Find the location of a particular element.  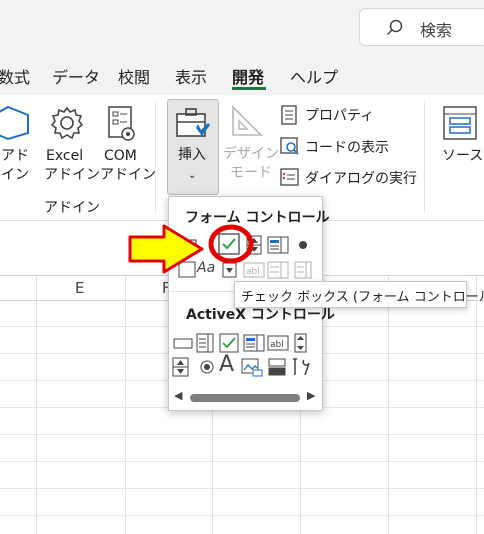

insert-controls-button: 挿入 ⌄ is located at coordinates (193, 147).